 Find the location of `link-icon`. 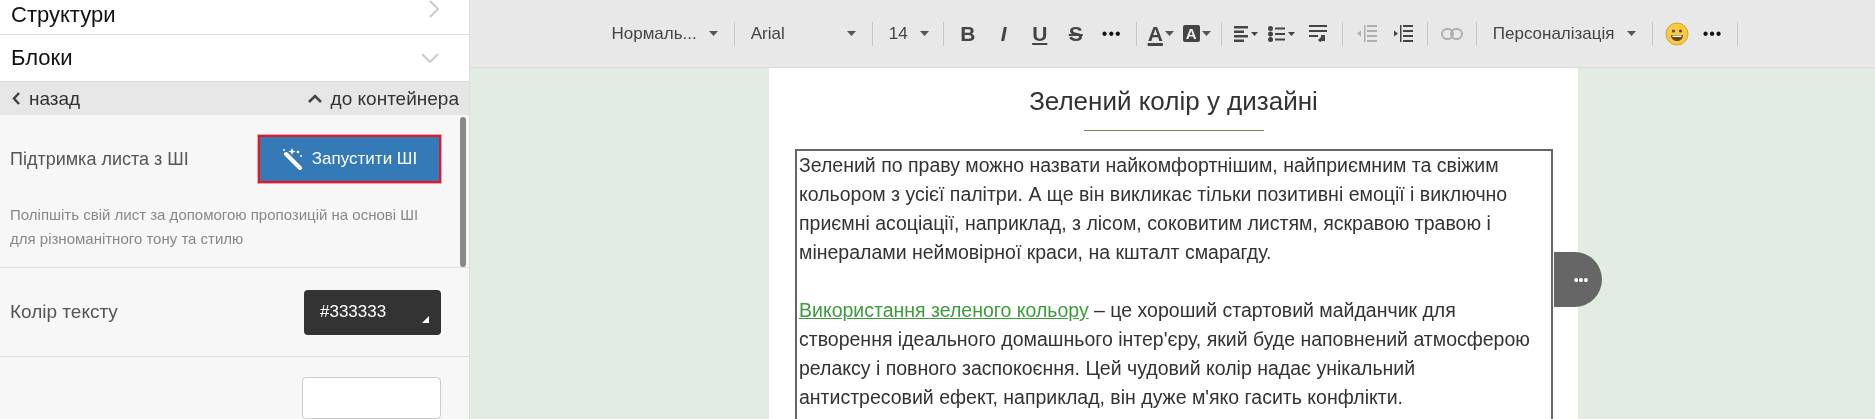

link-icon is located at coordinates (1451, 33).